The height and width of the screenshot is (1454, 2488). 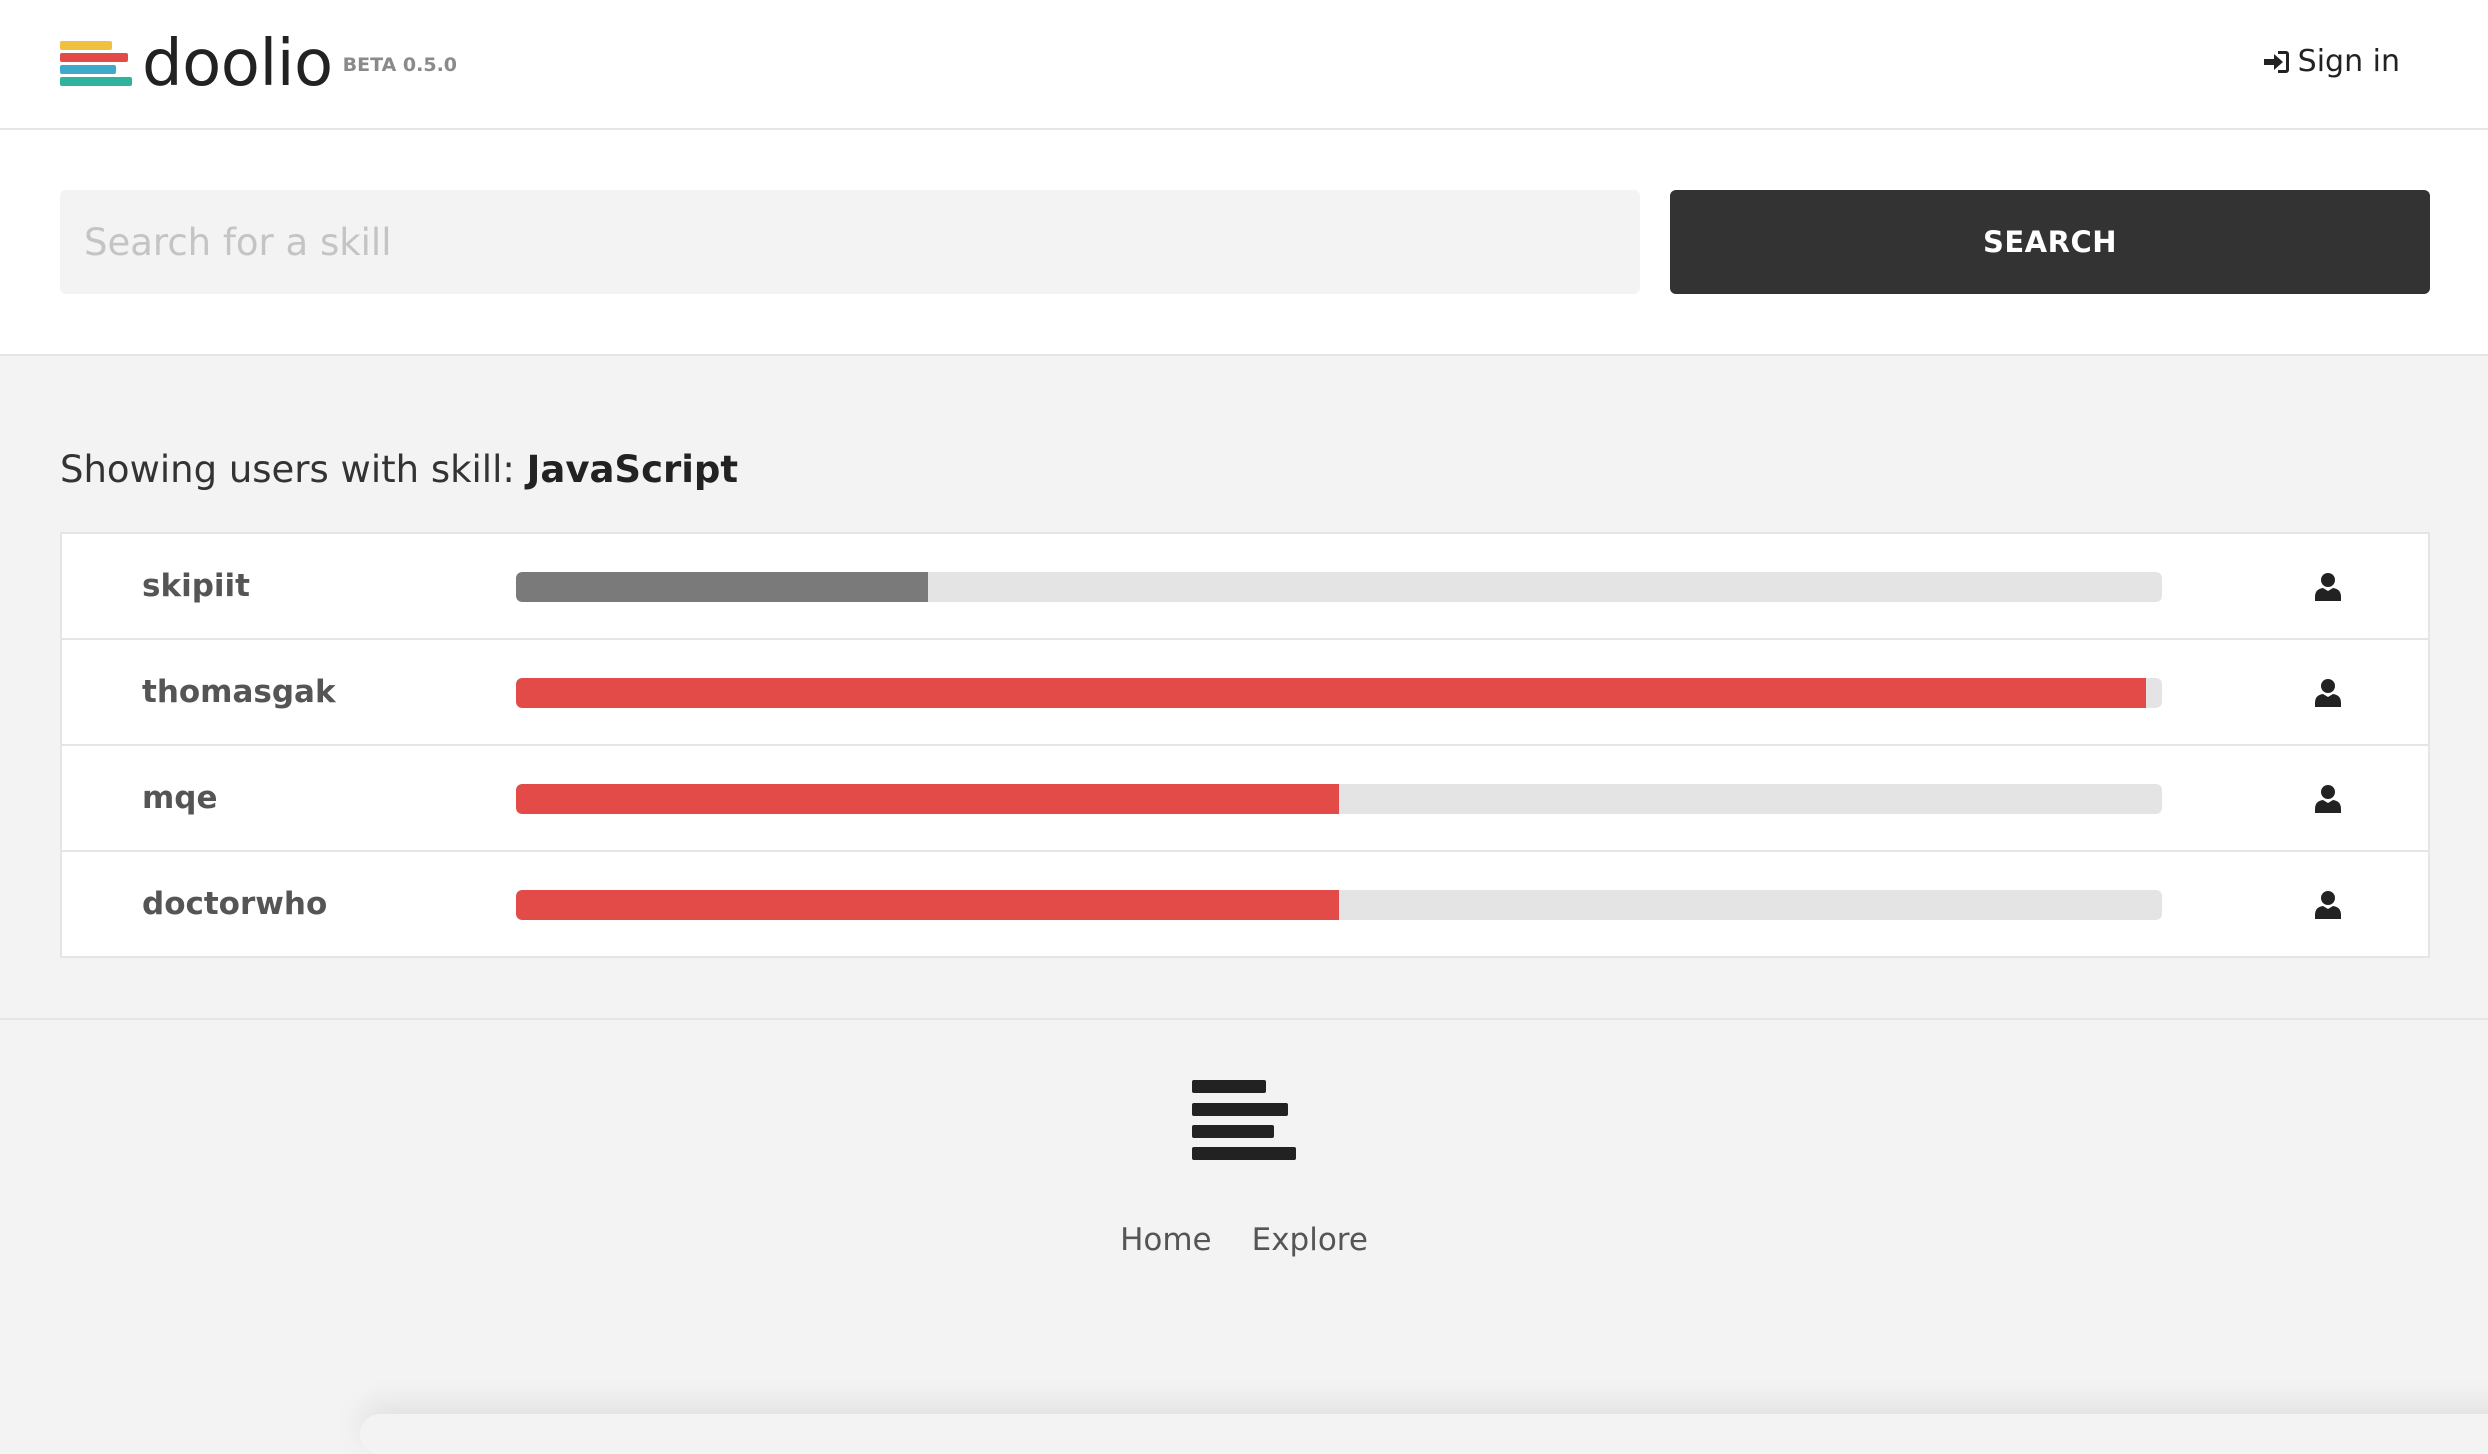 What do you see at coordinates (1244, 65) in the screenshot?
I see `top-header: doolio BETA 0.5.0 Sign in` at bounding box center [1244, 65].